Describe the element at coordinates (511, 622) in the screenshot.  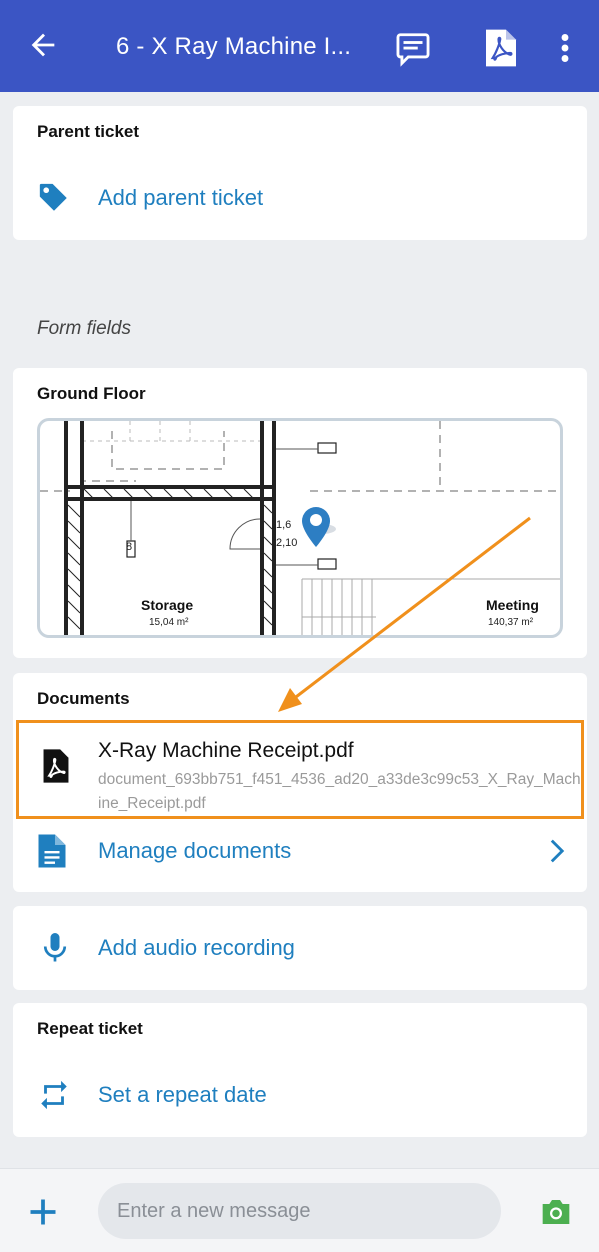
I see `room-meeting-area: 140,37 m²` at that location.